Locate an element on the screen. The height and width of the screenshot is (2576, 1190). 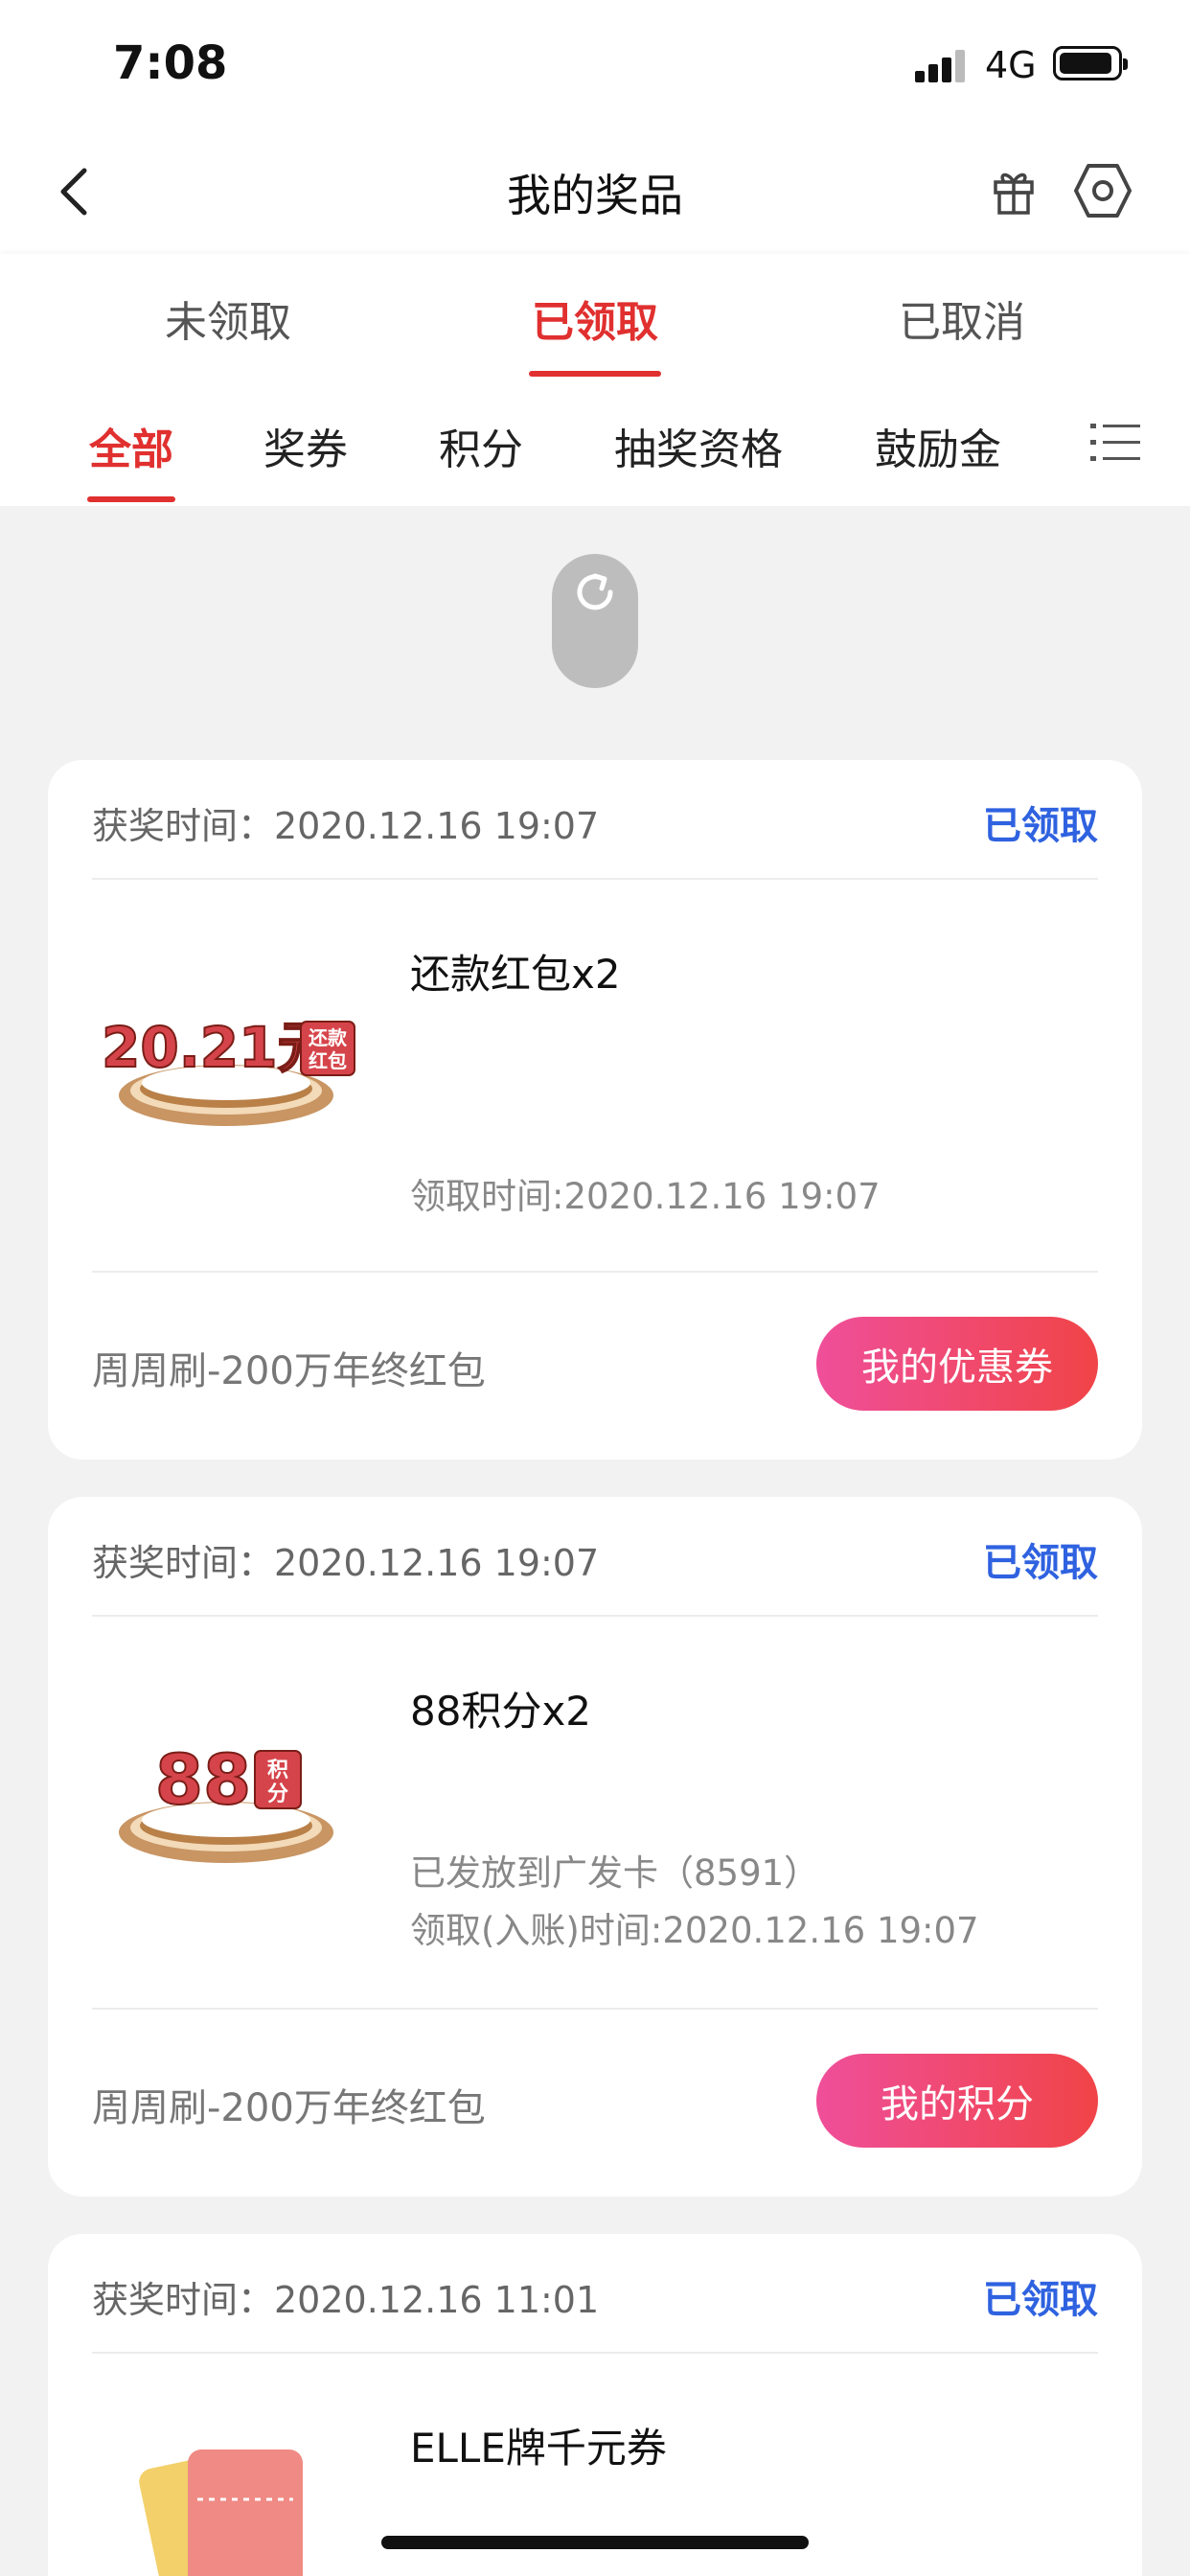
subtab-points: 积分 is located at coordinates (481, 445).